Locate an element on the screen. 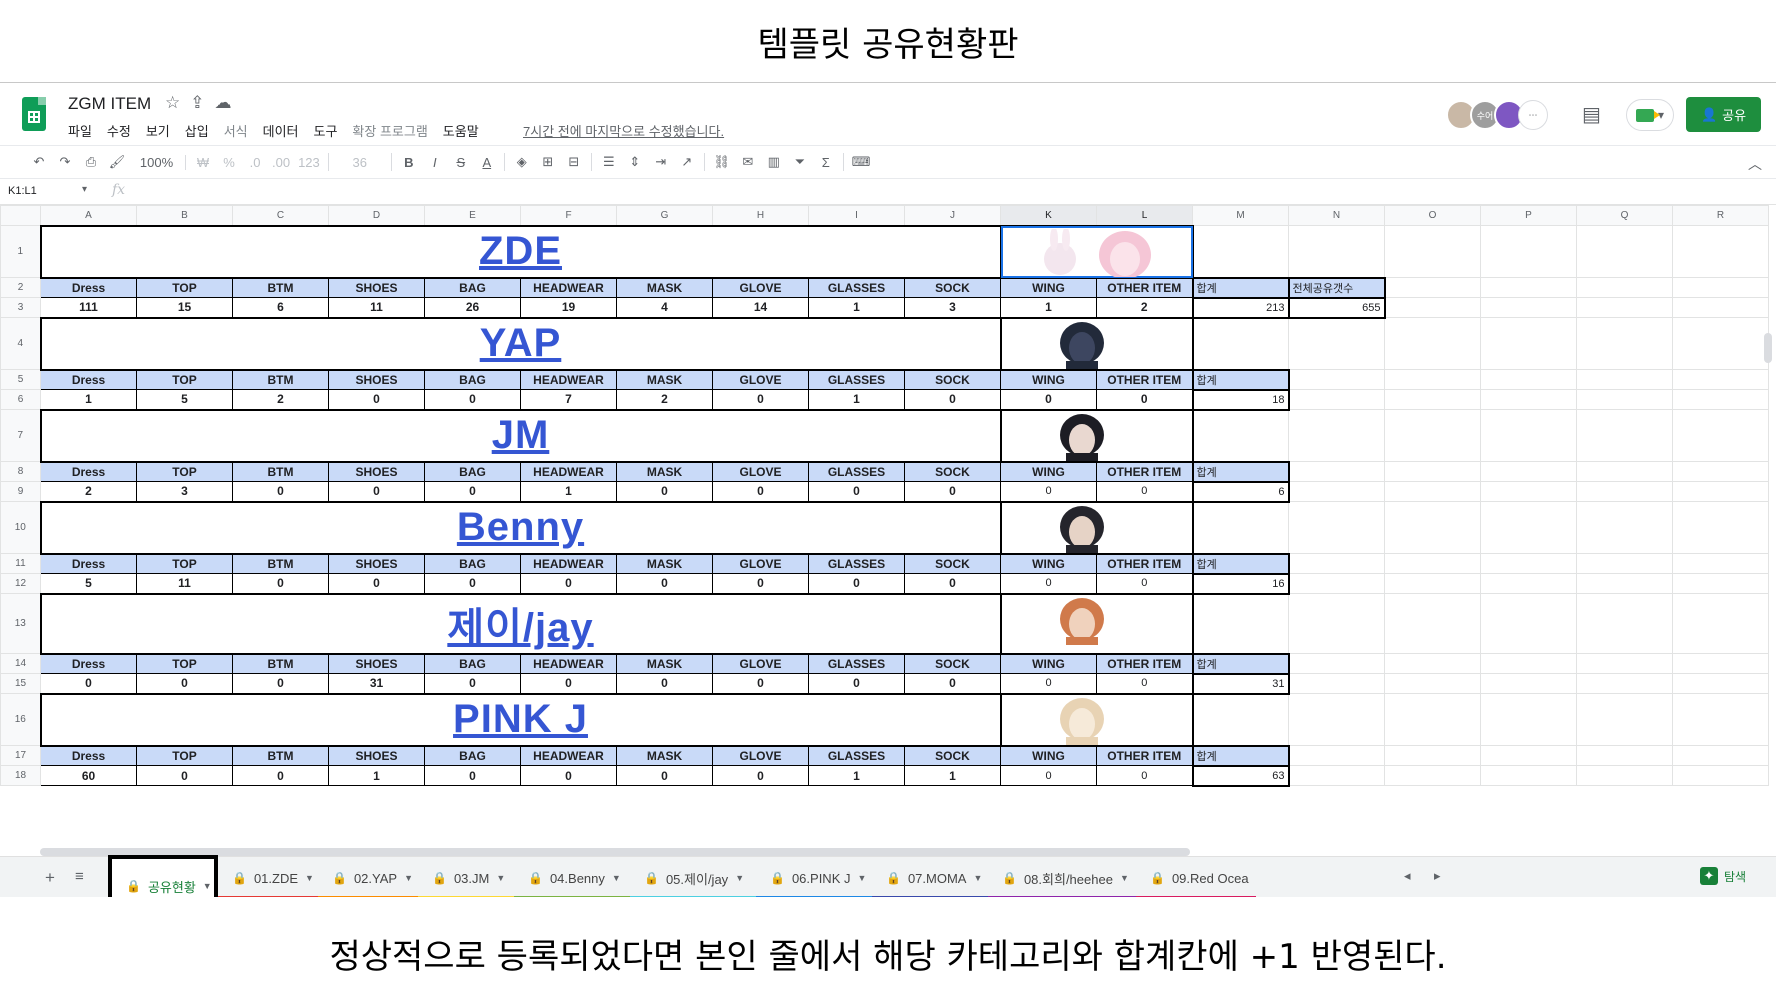  bold-icon: B is located at coordinates (409, 162).